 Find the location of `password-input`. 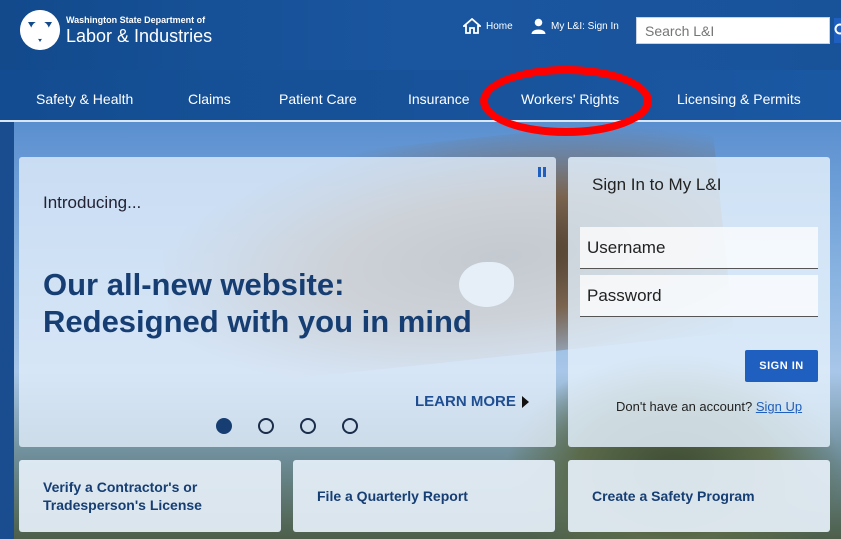

password-input is located at coordinates (699, 295).